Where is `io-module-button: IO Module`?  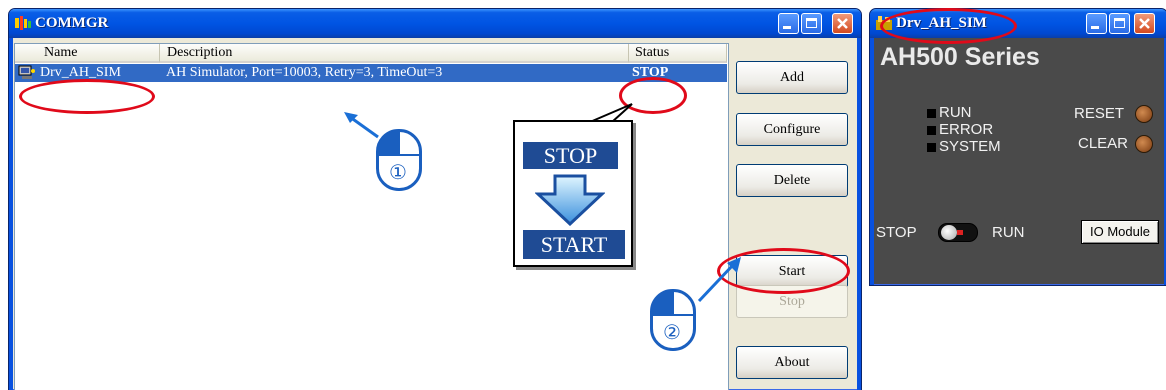 io-module-button: IO Module is located at coordinates (1120, 232).